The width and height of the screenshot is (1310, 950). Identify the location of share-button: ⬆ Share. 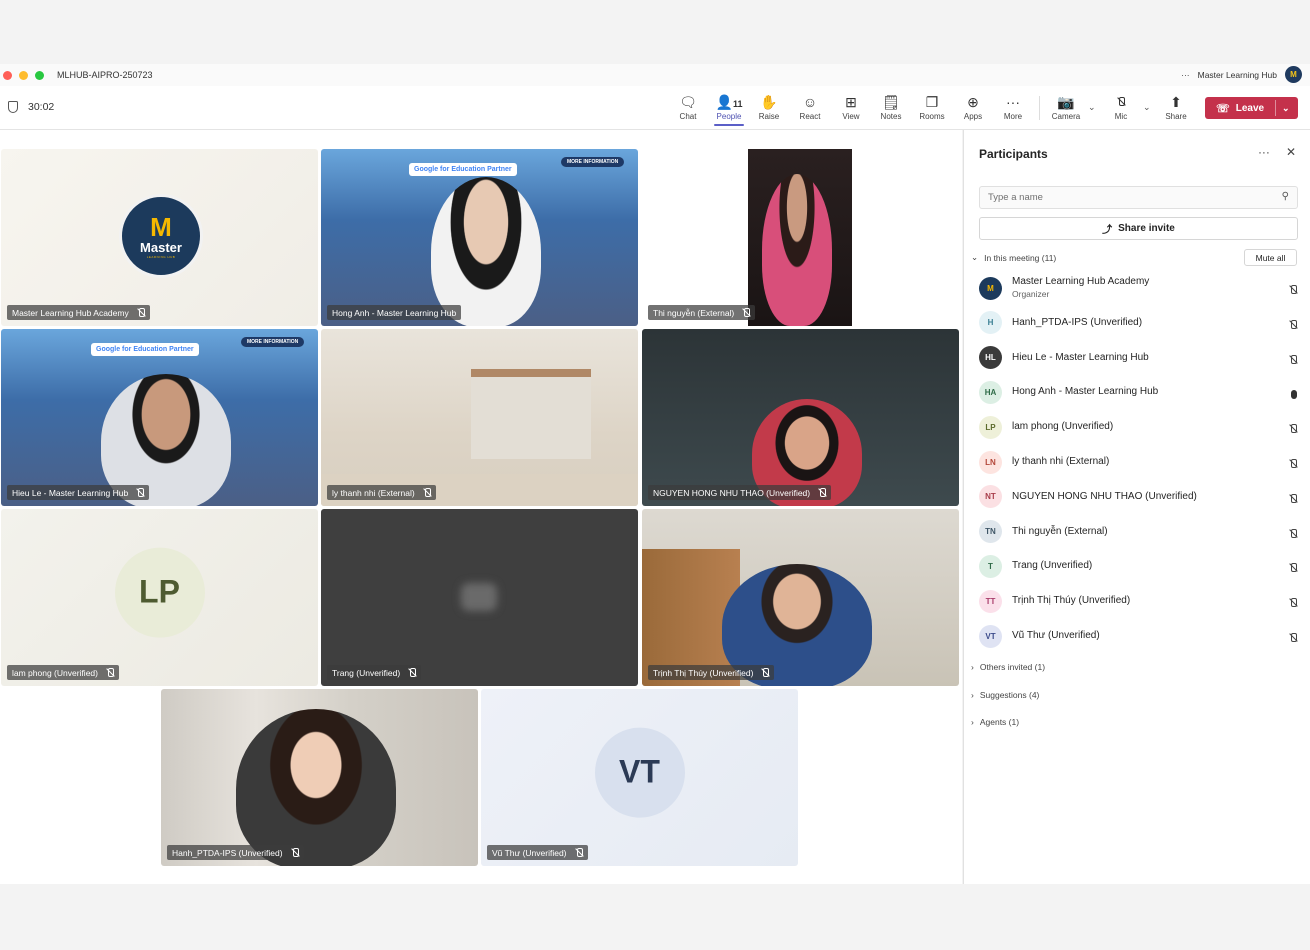
(1176, 106).